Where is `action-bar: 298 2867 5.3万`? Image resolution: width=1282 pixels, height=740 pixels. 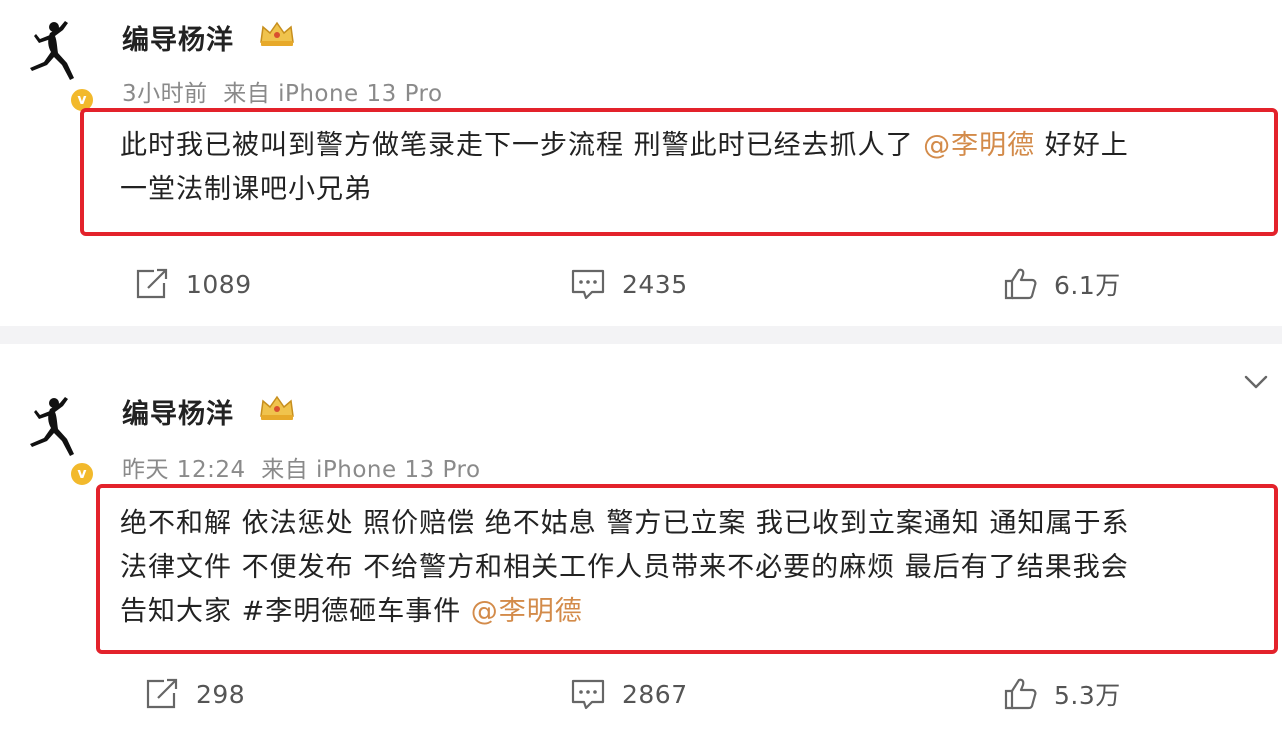
action-bar: 298 2867 5.3万 is located at coordinates (641, 694).